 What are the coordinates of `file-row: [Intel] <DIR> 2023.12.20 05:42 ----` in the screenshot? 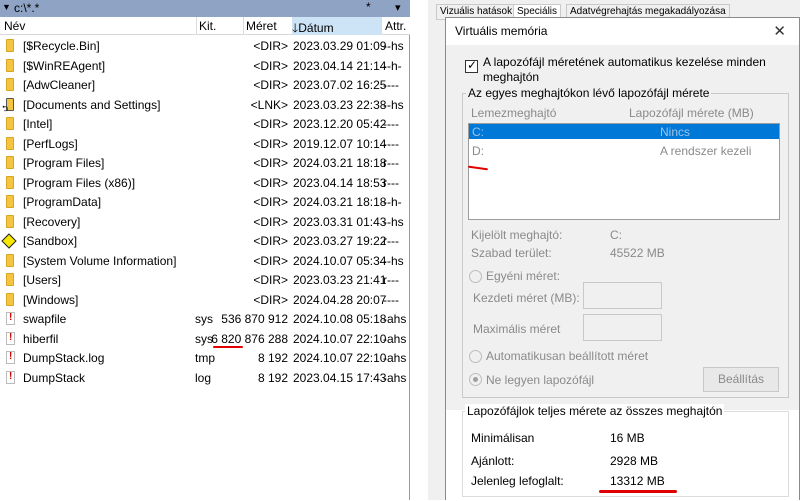 It's located at (205, 124).